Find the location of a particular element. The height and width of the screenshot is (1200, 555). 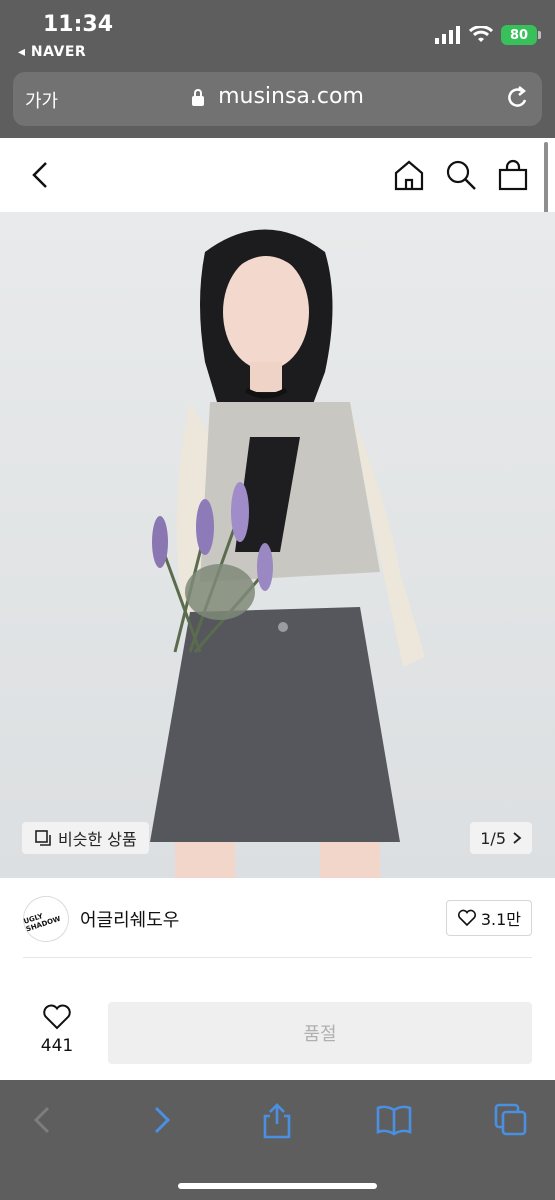

home-icon is located at coordinates (409, 175).